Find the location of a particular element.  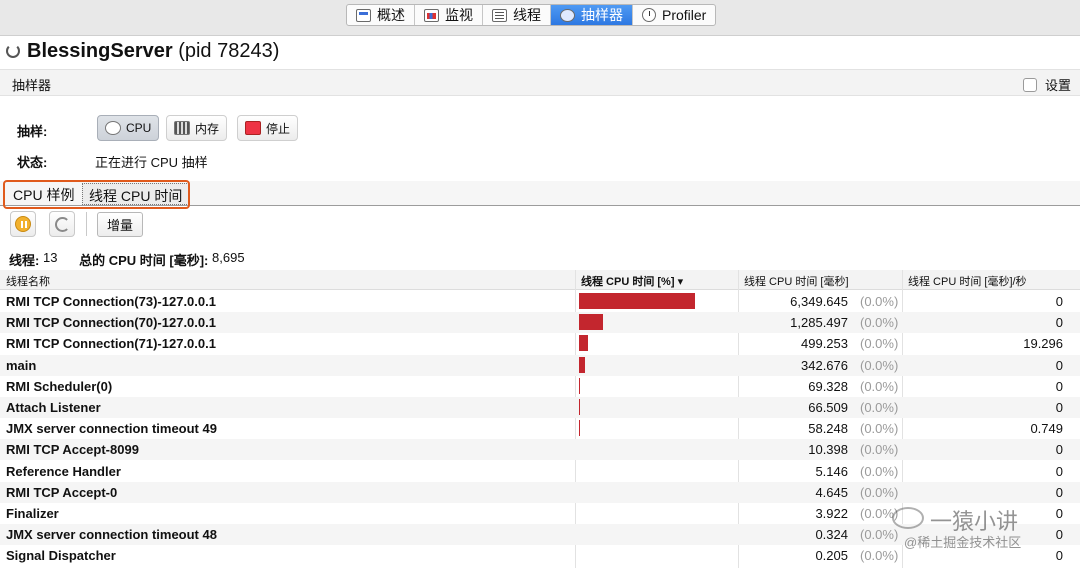

toolbar-separator is located at coordinates (86, 224).